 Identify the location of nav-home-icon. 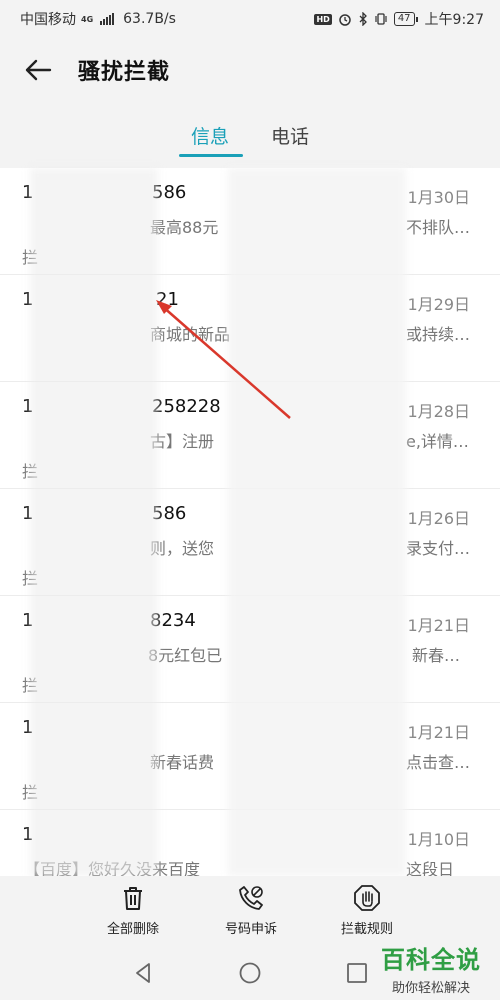
(250, 973).